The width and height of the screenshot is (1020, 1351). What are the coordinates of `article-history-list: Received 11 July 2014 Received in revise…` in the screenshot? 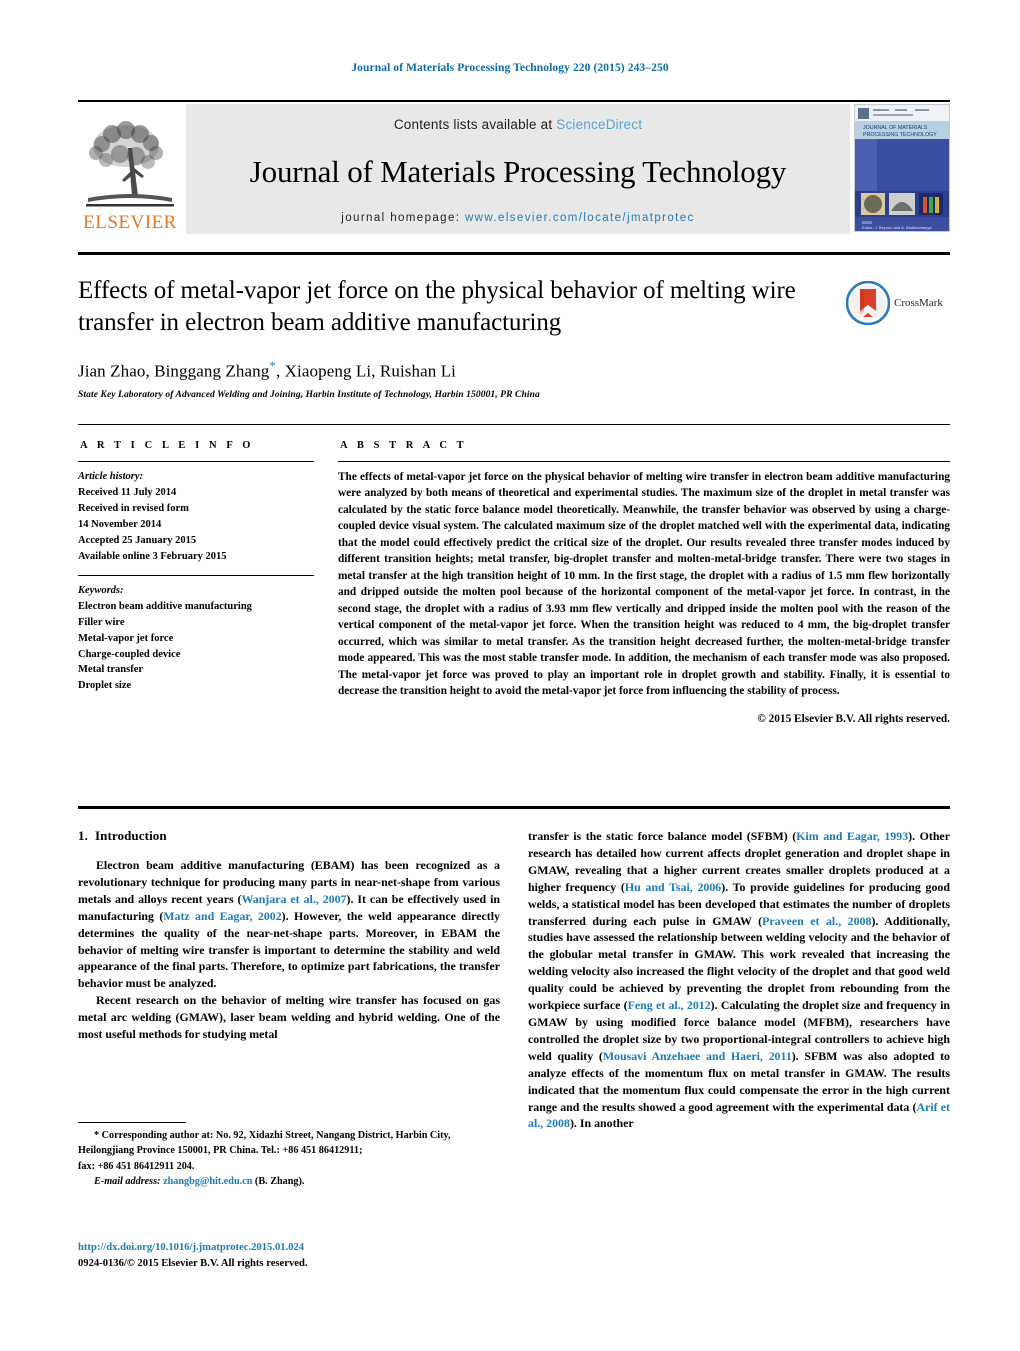 It's located at (196, 525).